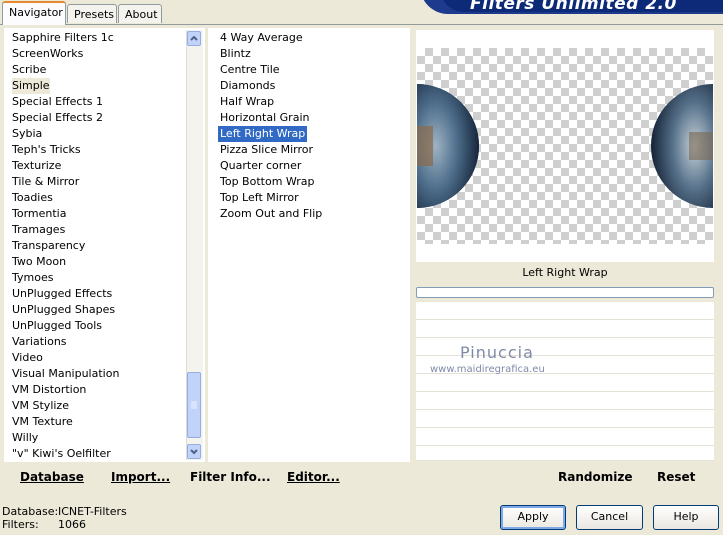 This screenshot has width=723, height=535. What do you see at coordinates (27, 134) in the screenshot?
I see `category-item: Sybia` at bounding box center [27, 134].